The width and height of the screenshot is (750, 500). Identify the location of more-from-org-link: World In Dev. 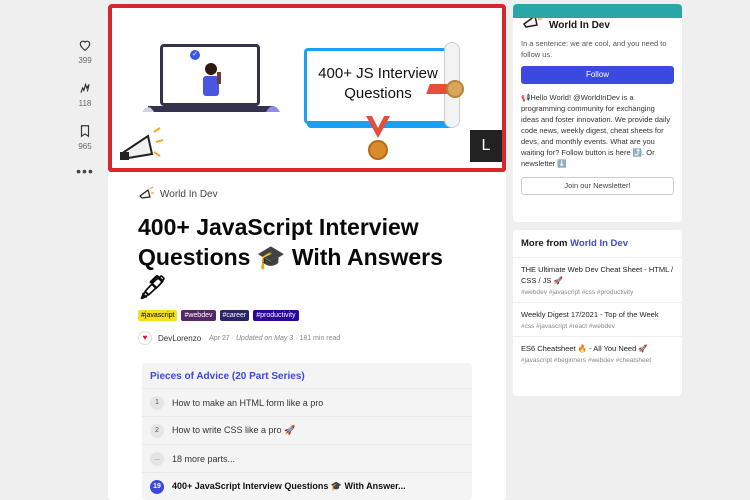
(599, 243).